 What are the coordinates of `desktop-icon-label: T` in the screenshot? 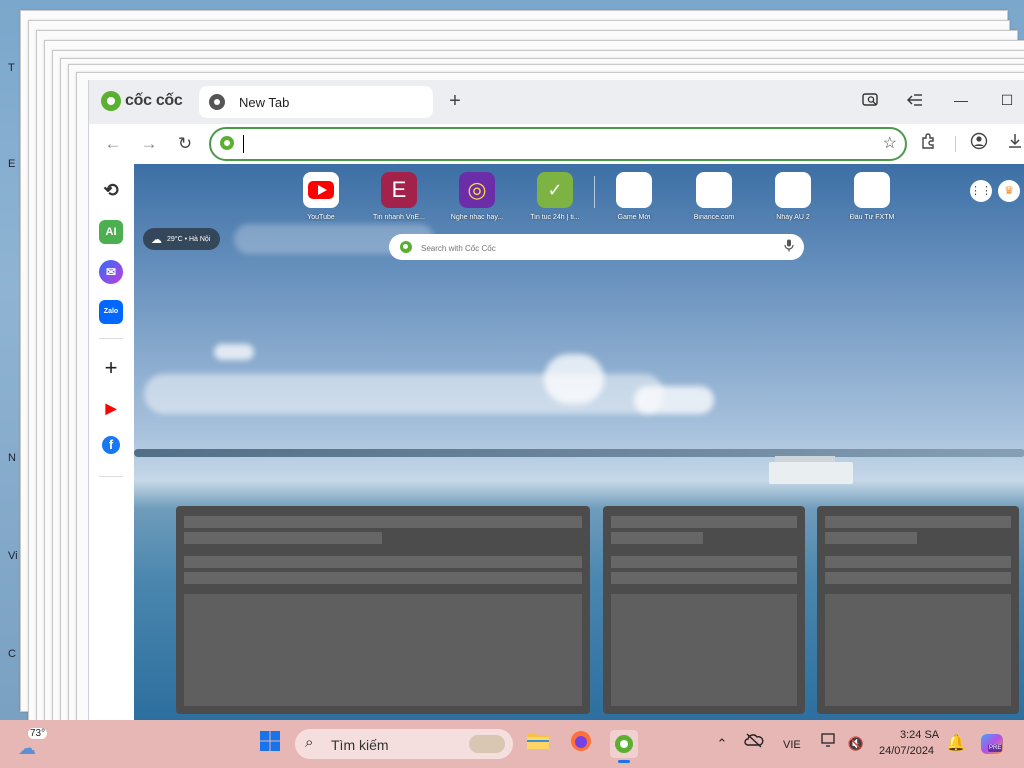 It's located at (11, 68).